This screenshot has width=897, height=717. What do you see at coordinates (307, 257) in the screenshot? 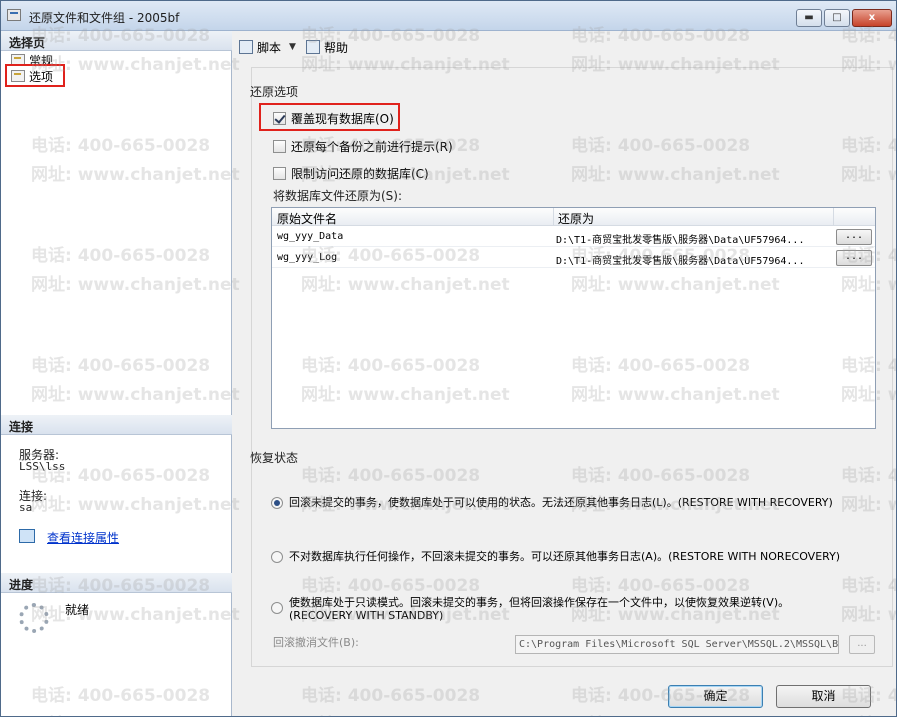
I see `original-file-cell: wg_yyy_Log` at bounding box center [307, 257].